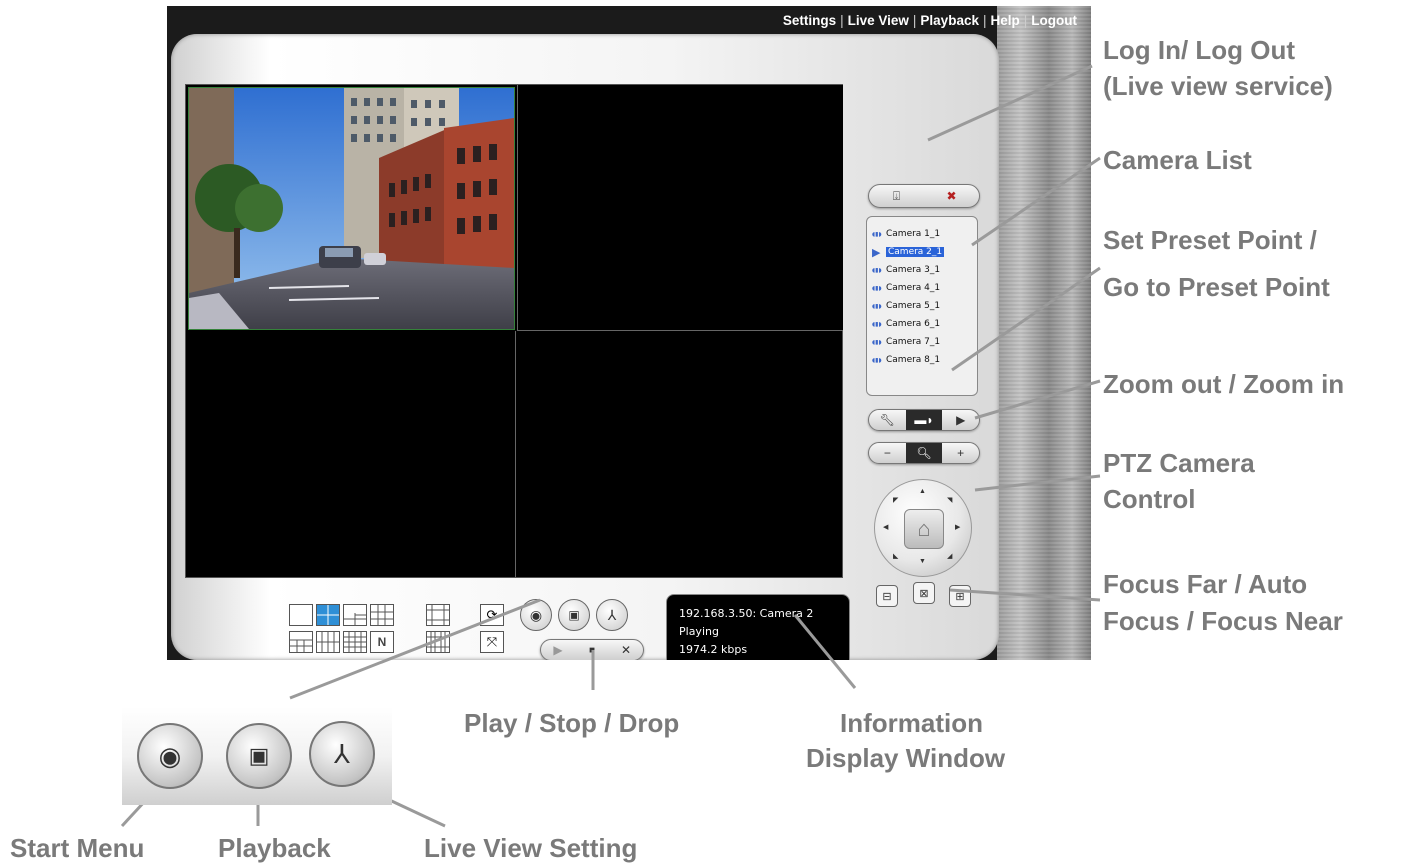 The width and height of the screenshot is (1415, 866). I want to click on label-ptz-1: PTZ Camera, so click(1179, 463).